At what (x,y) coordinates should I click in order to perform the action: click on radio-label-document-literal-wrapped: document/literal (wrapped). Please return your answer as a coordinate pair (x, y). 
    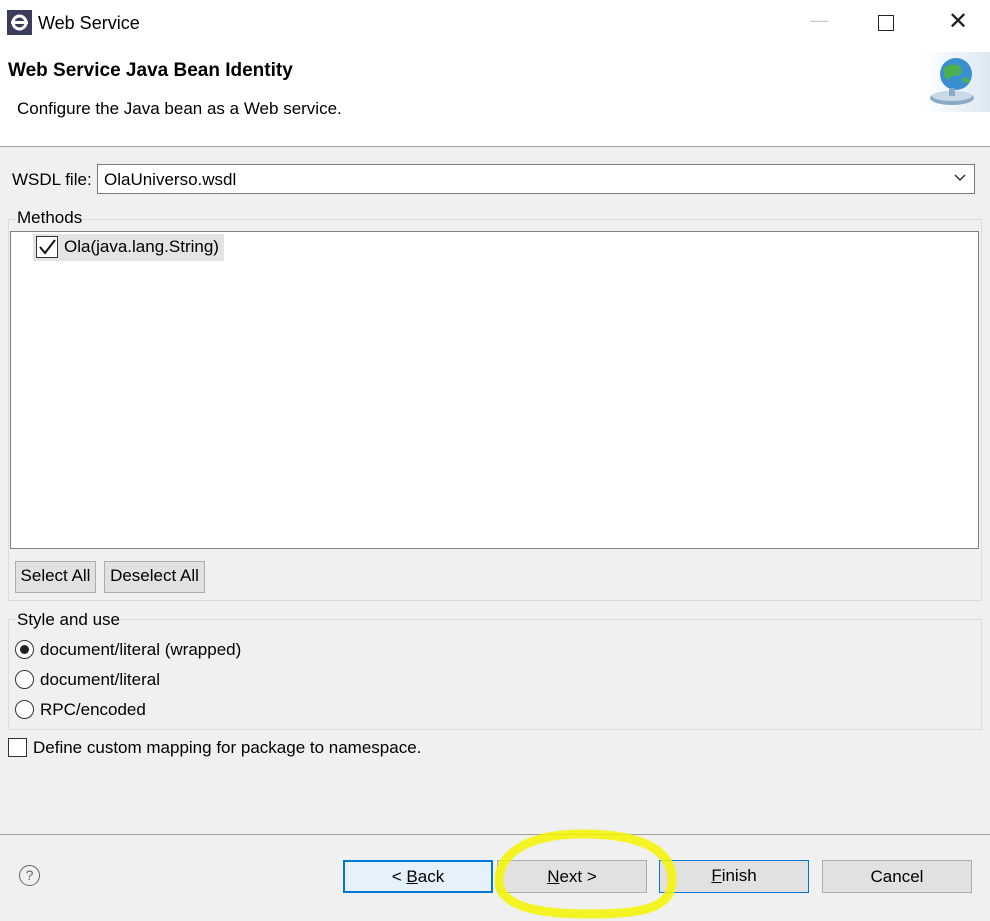
    Looking at the image, I should click on (141, 649).